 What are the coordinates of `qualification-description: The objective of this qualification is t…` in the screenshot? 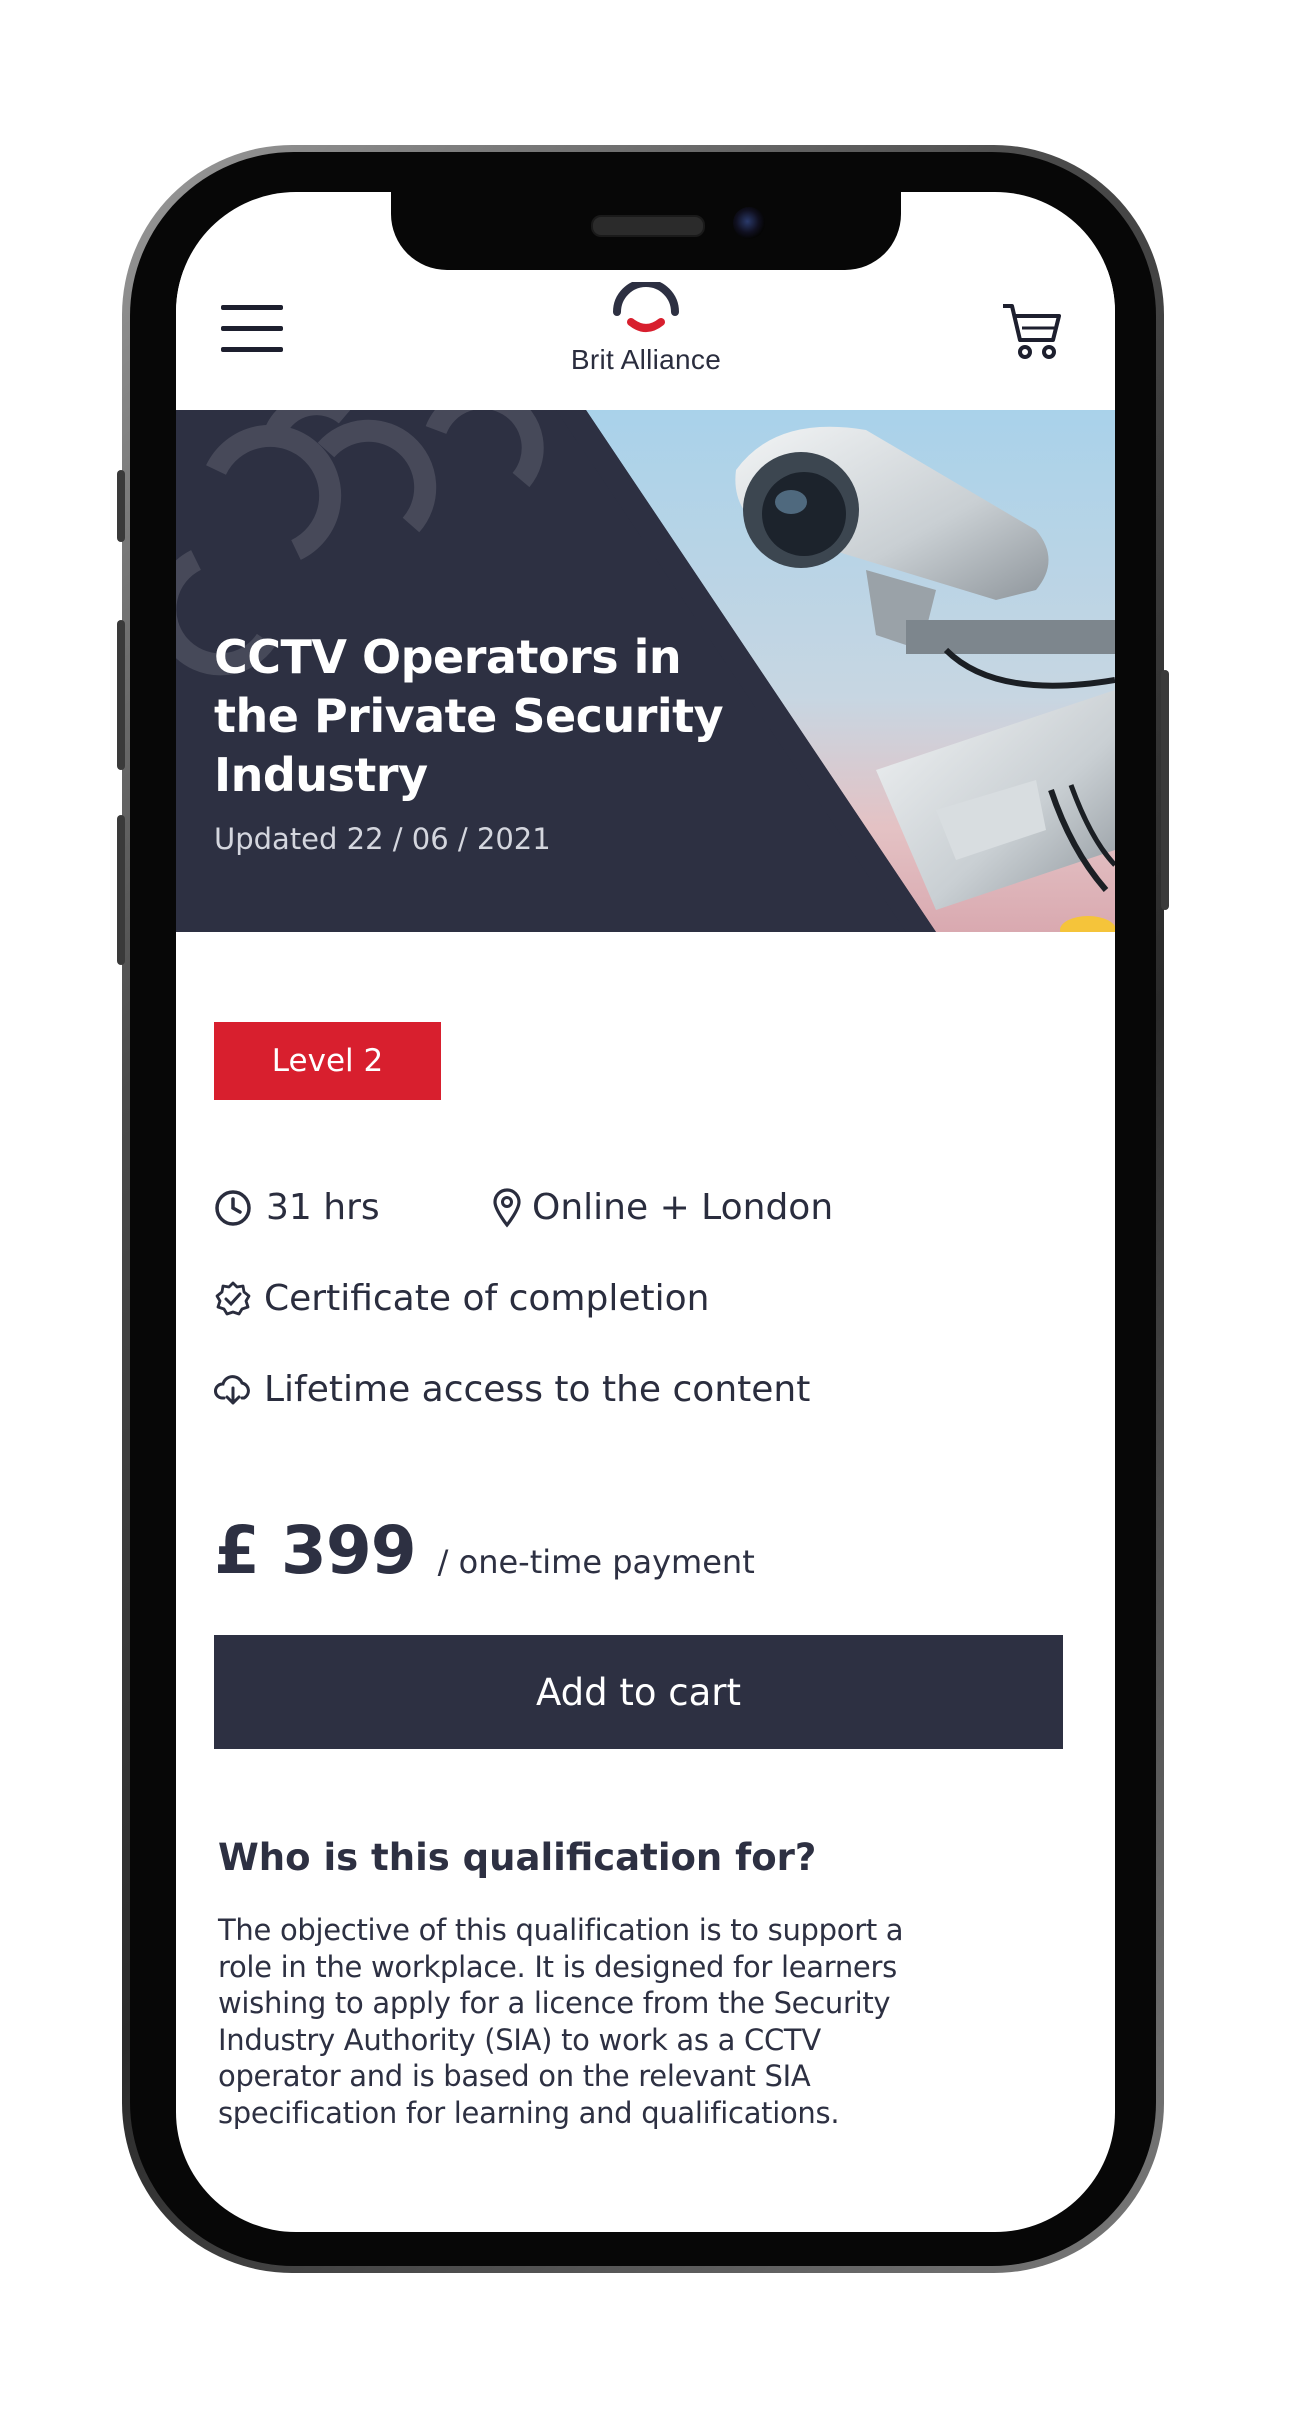 It's located at (561, 2021).